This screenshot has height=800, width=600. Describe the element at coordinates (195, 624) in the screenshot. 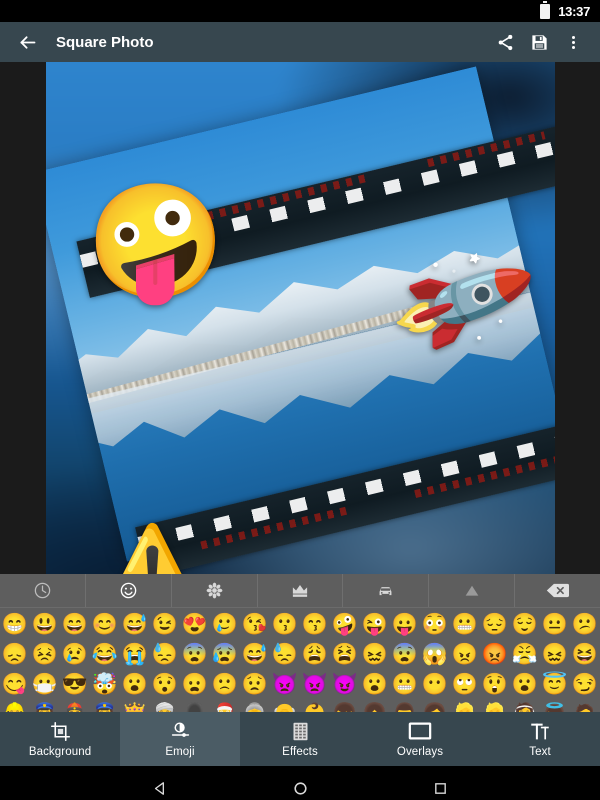

I see `emoji-cell: 😍` at that location.